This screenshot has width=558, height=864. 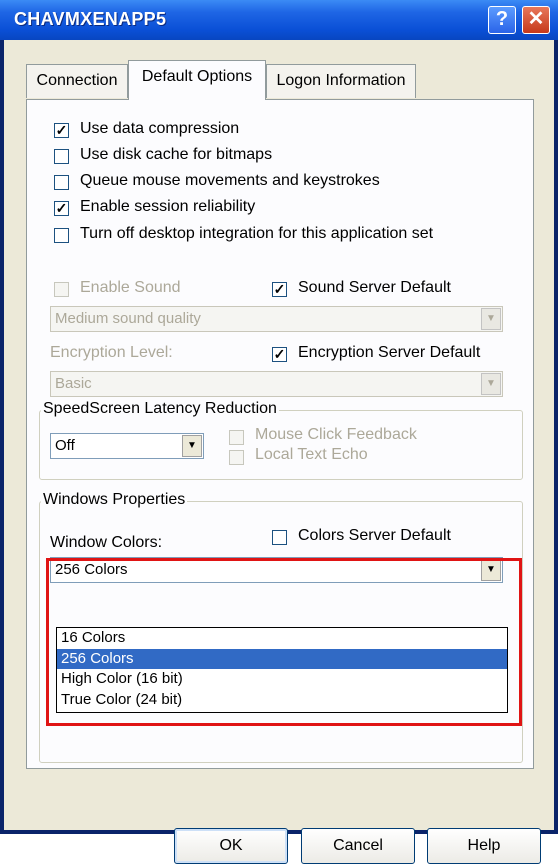 I want to click on use-data-compression-checkbox: ✓, so click(x=61, y=130).